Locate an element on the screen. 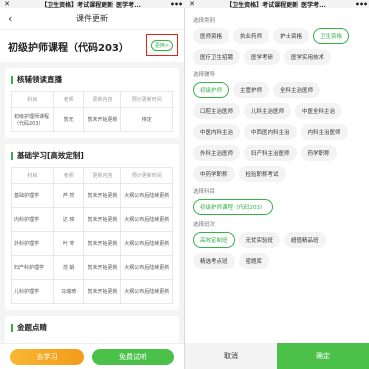 Image resolution: width=369 pixels, height=369 pixels. switch-course-button: 更换> is located at coordinates (162, 45).